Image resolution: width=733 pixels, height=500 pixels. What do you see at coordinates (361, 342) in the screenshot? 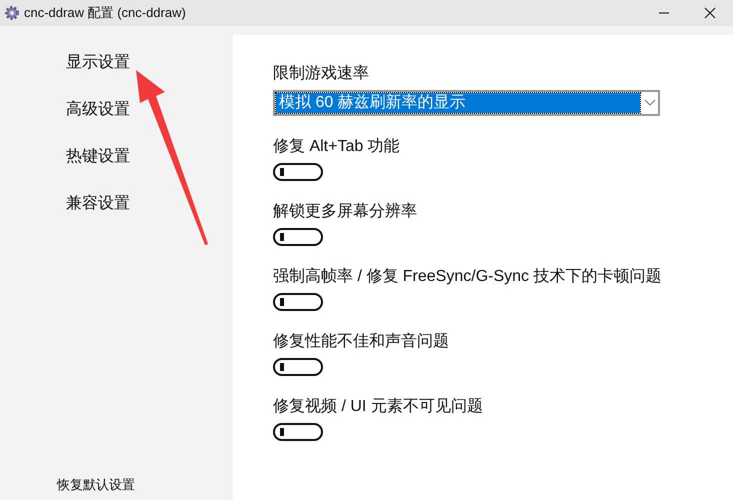
I see `setting-label: 修复性能不佳和声音问题` at bounding box center [361, 342].